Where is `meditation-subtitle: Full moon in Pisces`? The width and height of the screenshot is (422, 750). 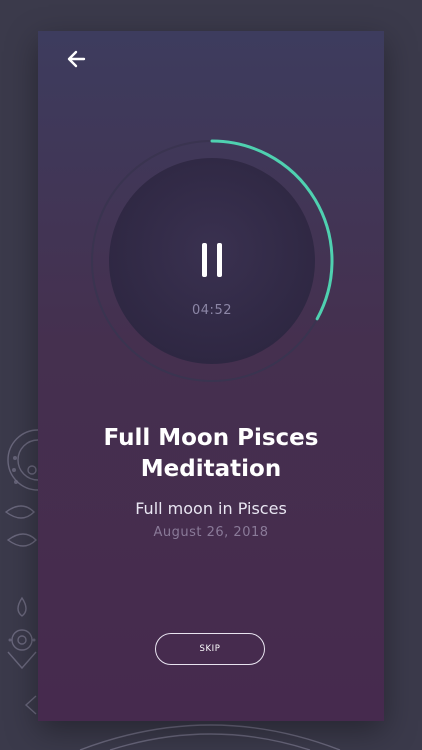
meditation-subtitle: Full moon in Pisces is located at coordinates (211, 508).